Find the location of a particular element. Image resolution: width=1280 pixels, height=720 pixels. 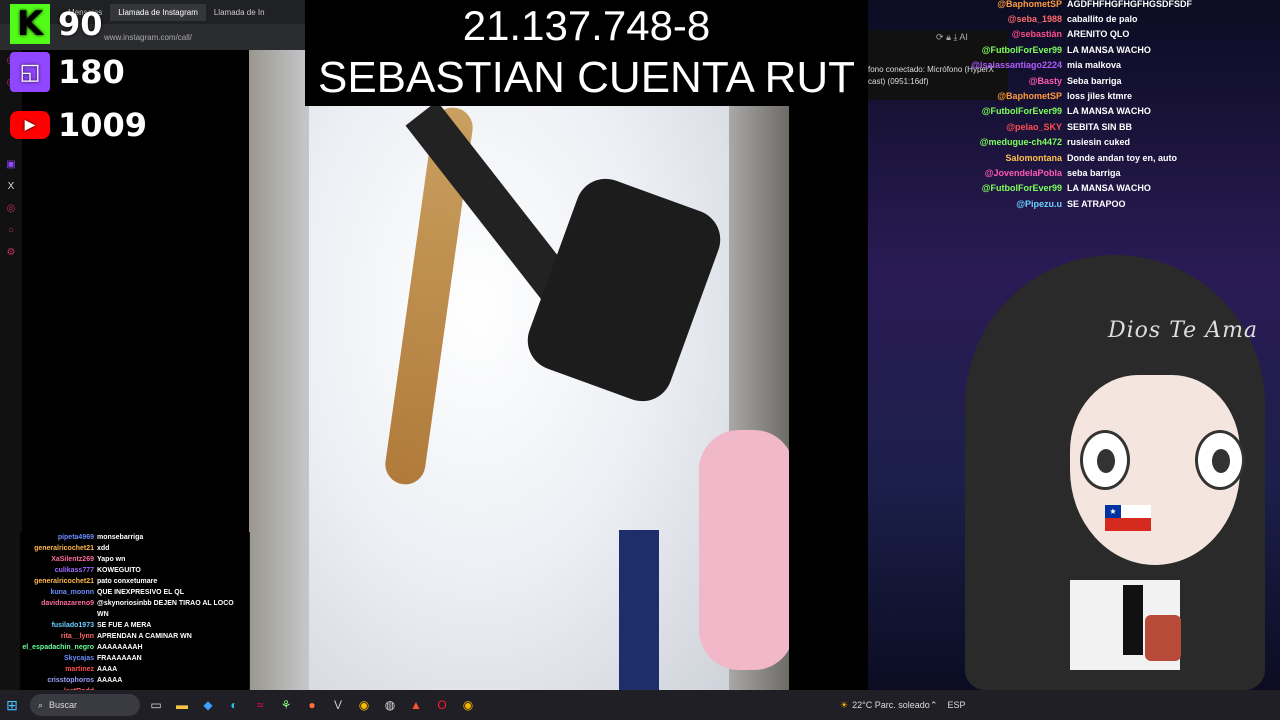

chat-username: @isaiassantiago2224 is located at coordinates (973, 65).